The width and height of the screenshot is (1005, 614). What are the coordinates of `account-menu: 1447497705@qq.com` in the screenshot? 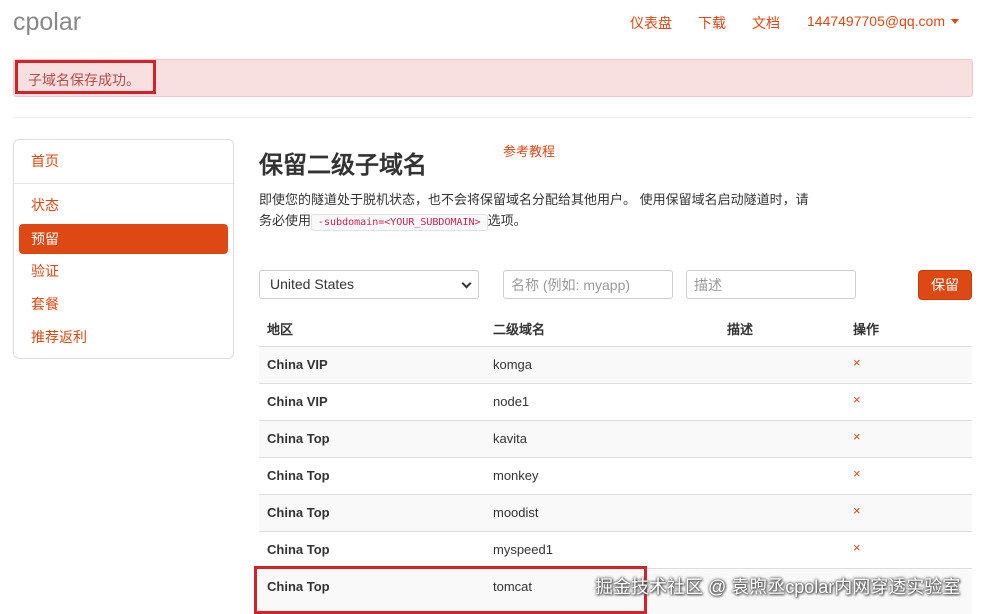 It's located at (883, 21).